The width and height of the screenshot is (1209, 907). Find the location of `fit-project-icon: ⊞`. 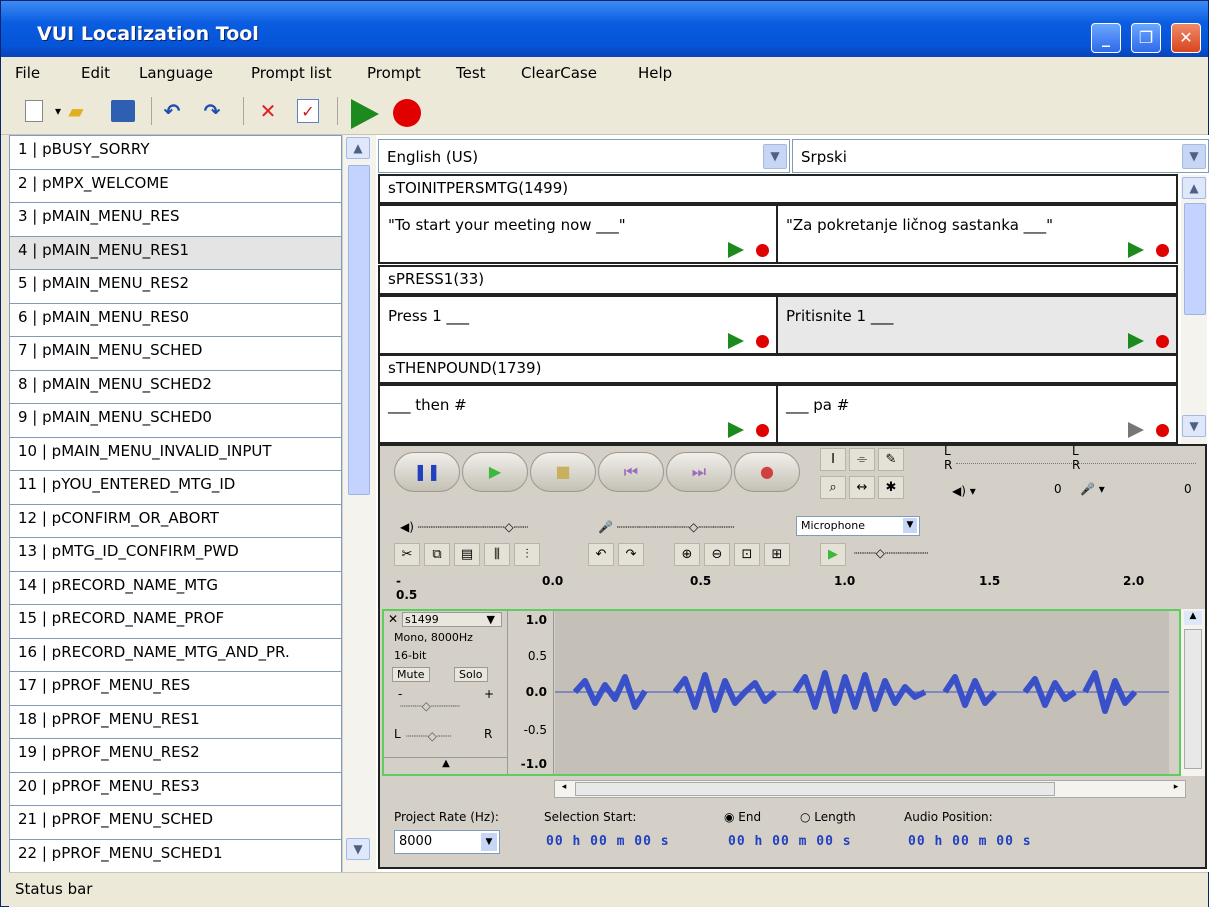

fit-project-icon: ⊞ is located at coordinates (777, 554).